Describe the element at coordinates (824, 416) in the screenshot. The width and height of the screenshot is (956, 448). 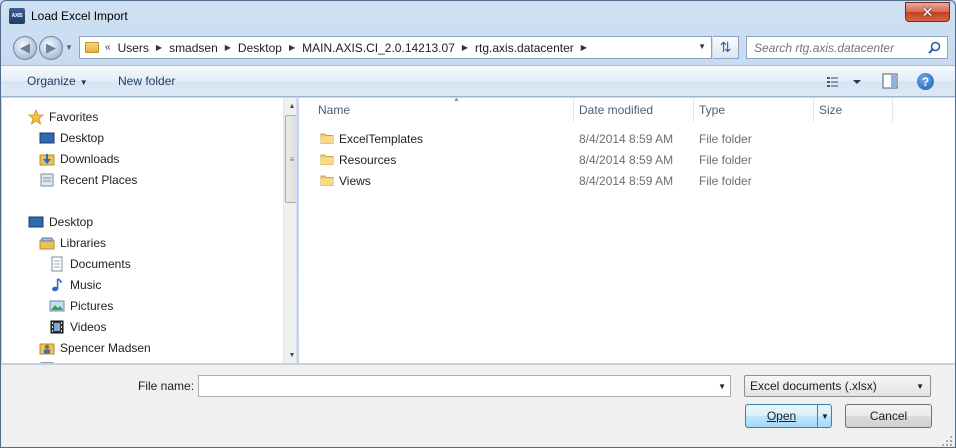
I see `open-options-dropdown: ▼` at that location.